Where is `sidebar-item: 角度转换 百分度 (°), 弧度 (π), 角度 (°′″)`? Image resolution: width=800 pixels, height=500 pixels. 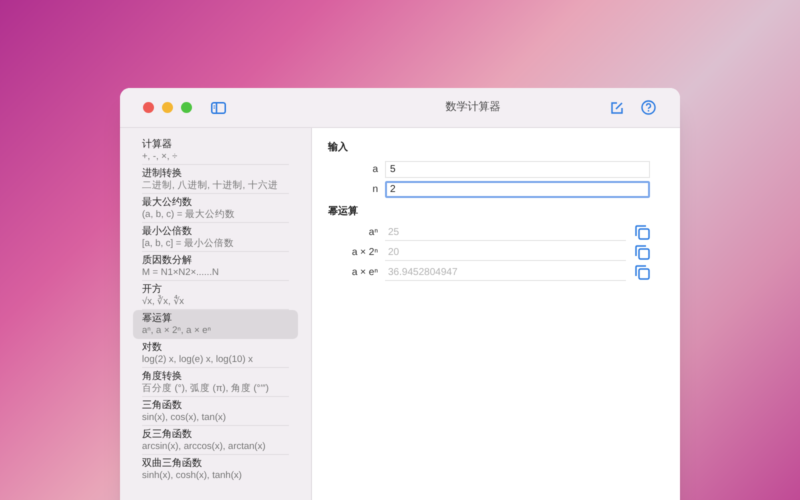
sidebar-item: 角度转换 百分度 (°), 弧度 (π), 角度 (°′″) is located at coordinates (215, 382).